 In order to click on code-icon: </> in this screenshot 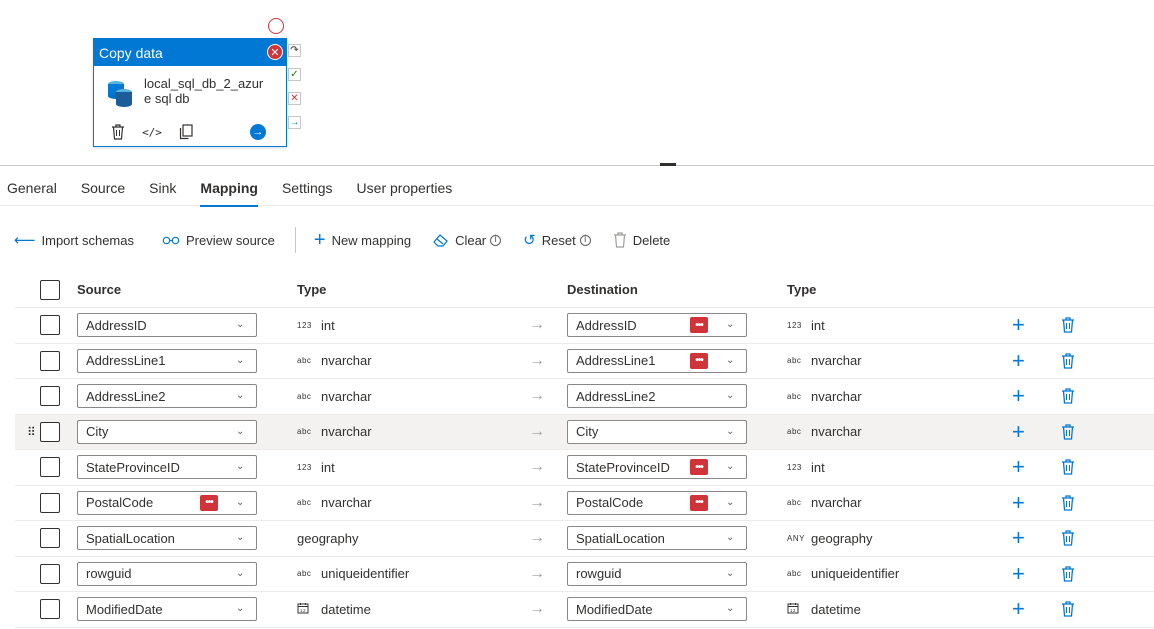, I will do `click(152, 132)`.